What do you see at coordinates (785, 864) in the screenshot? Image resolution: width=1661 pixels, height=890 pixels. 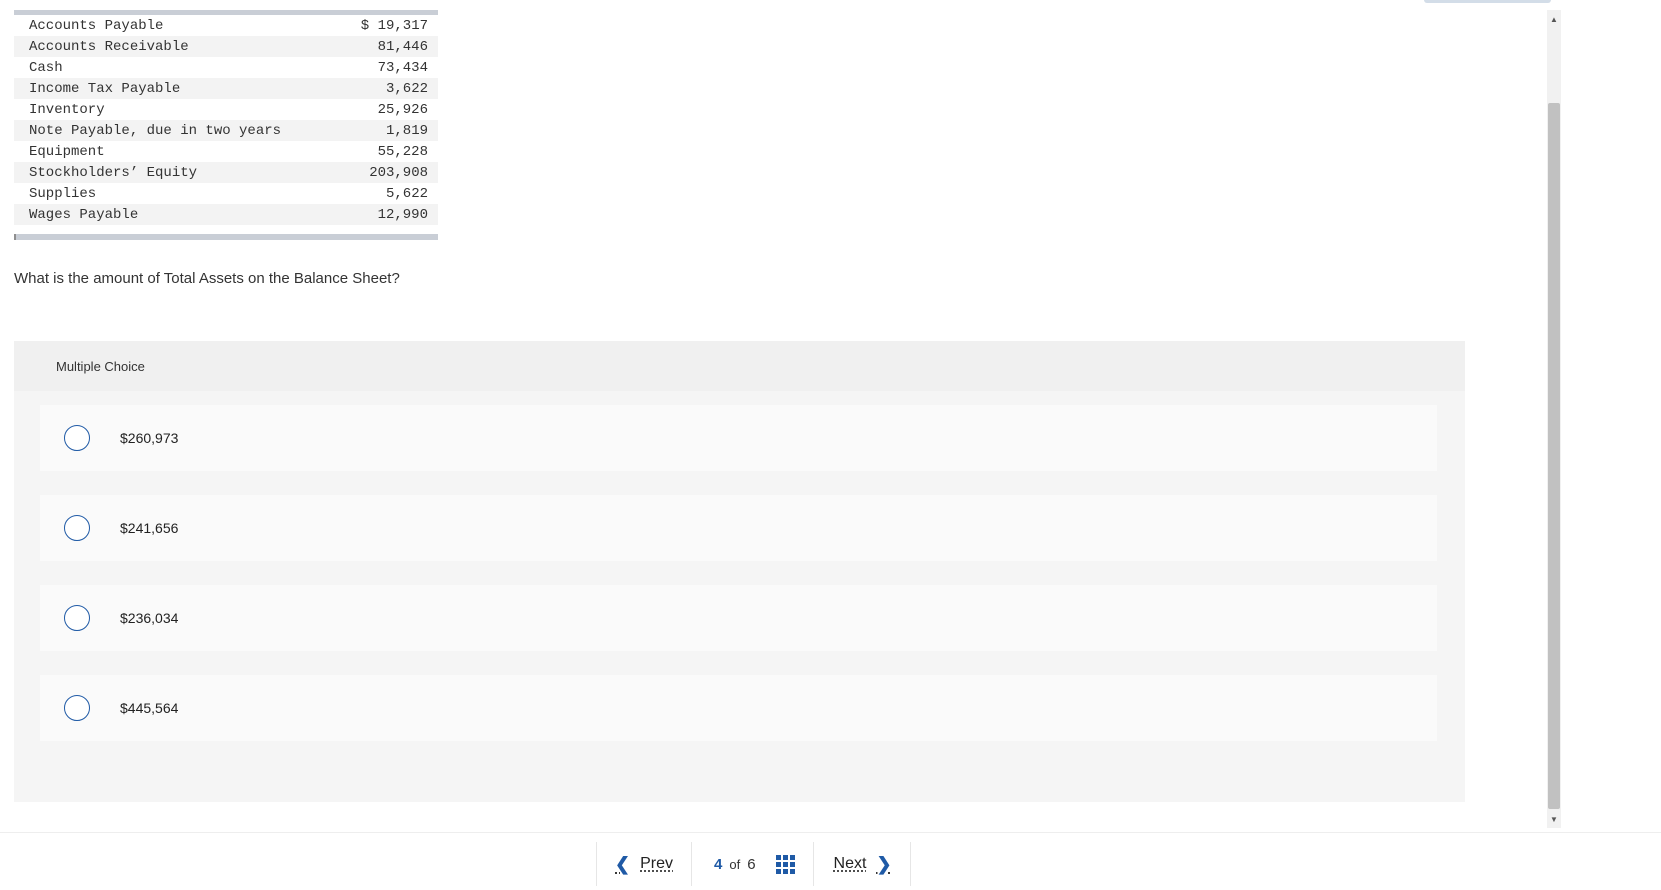 I see `grid-icon` at bounding box center [785, 864].